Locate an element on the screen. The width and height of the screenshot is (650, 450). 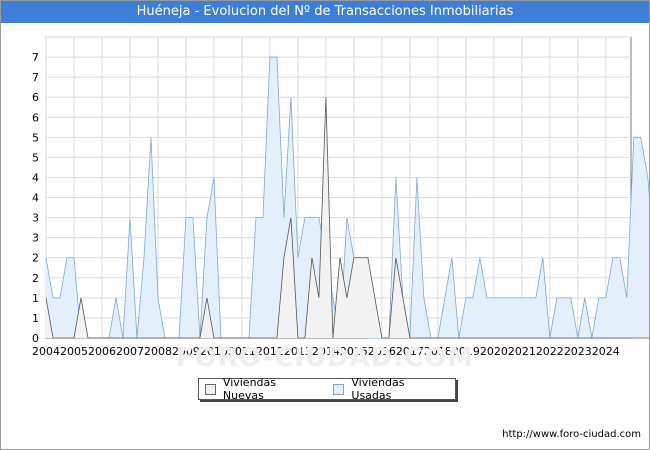
legend-swatch-nuevas is located at coordinates (210, 389).